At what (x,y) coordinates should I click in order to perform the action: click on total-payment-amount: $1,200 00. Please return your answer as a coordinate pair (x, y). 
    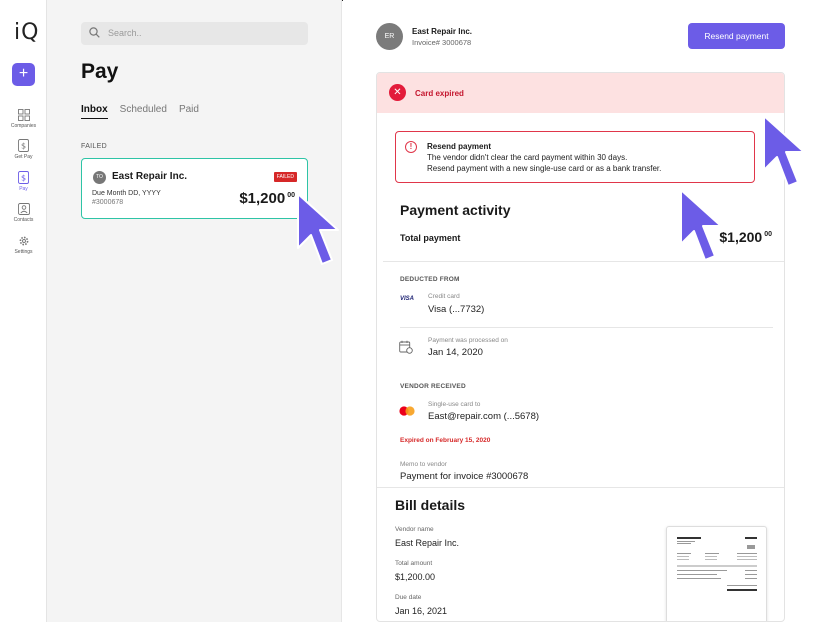
    Looking at the image, I should click on (745, 237).